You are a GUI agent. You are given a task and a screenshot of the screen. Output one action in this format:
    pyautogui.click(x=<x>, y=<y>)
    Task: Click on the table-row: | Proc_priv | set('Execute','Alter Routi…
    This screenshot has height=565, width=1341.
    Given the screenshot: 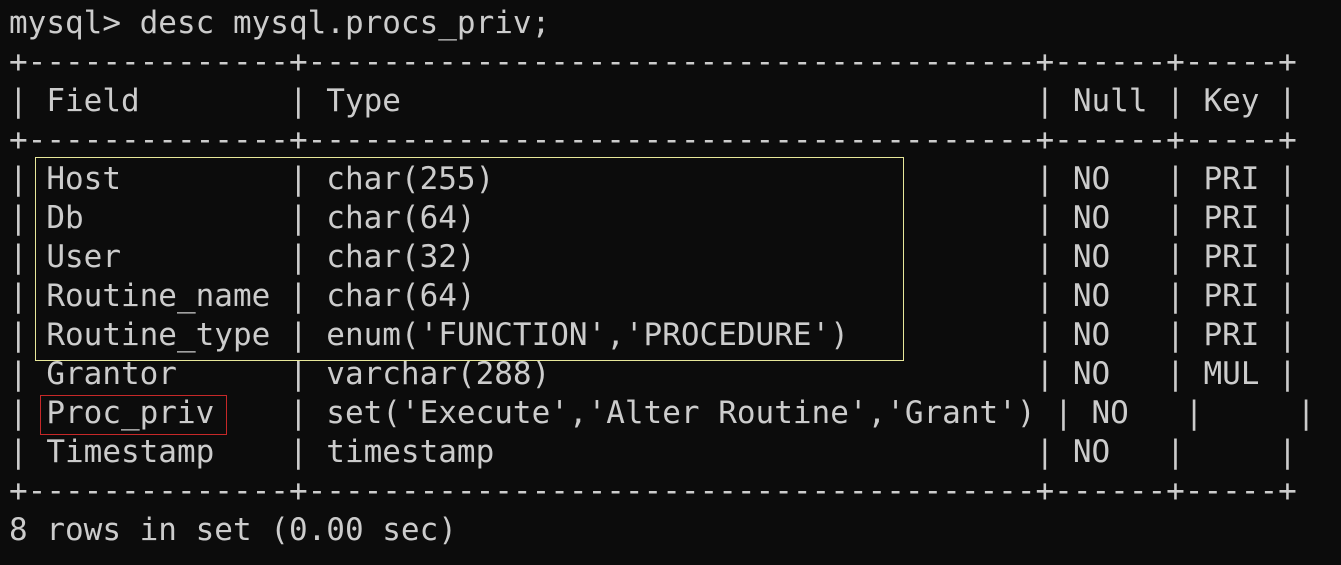 What is the action you would take?
    pyautogui.click(x=662, y=413)
    